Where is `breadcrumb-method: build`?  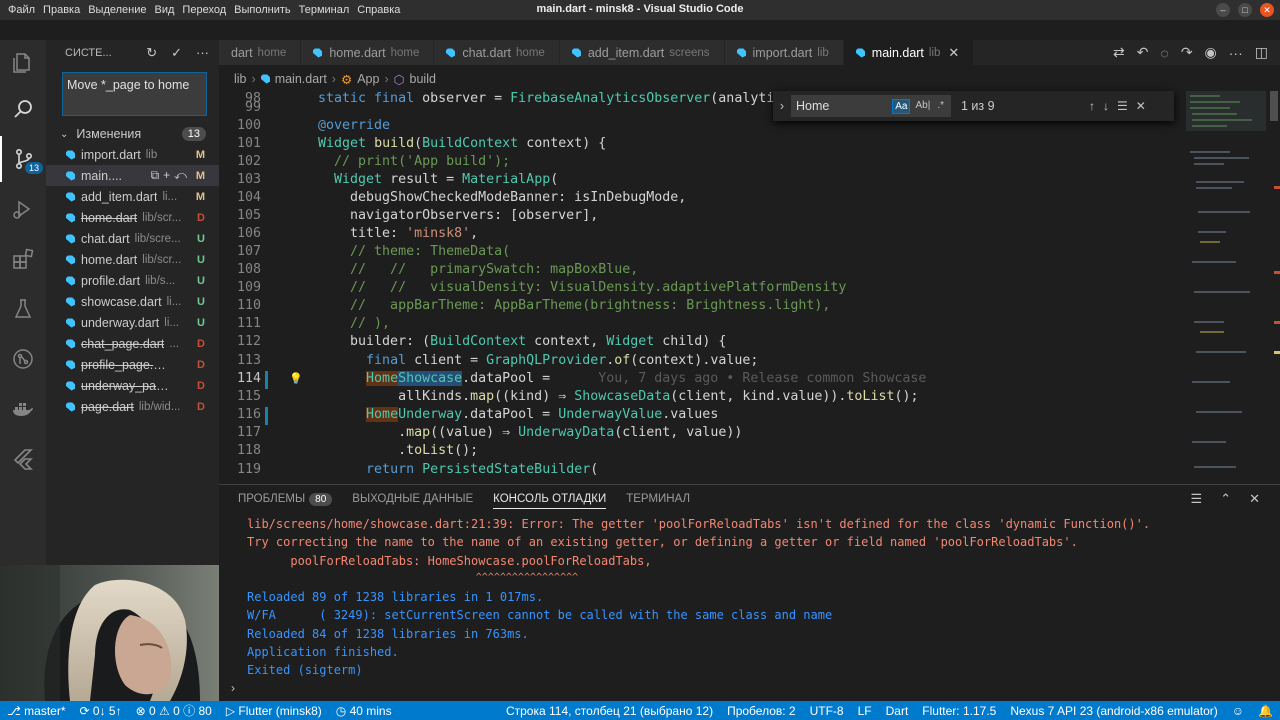 breadcrumb-method: build is located at coordinates (423, 79).